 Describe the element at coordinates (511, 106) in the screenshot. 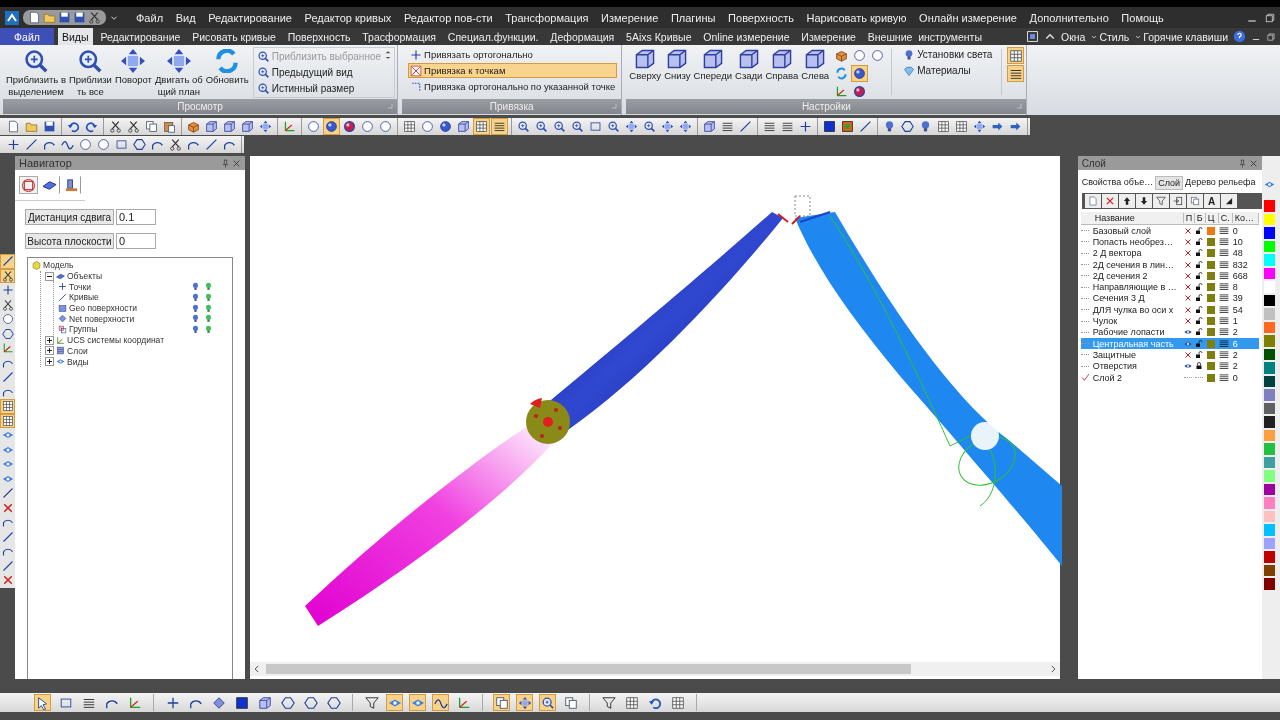

I see `group-title: Привязка` at that location.